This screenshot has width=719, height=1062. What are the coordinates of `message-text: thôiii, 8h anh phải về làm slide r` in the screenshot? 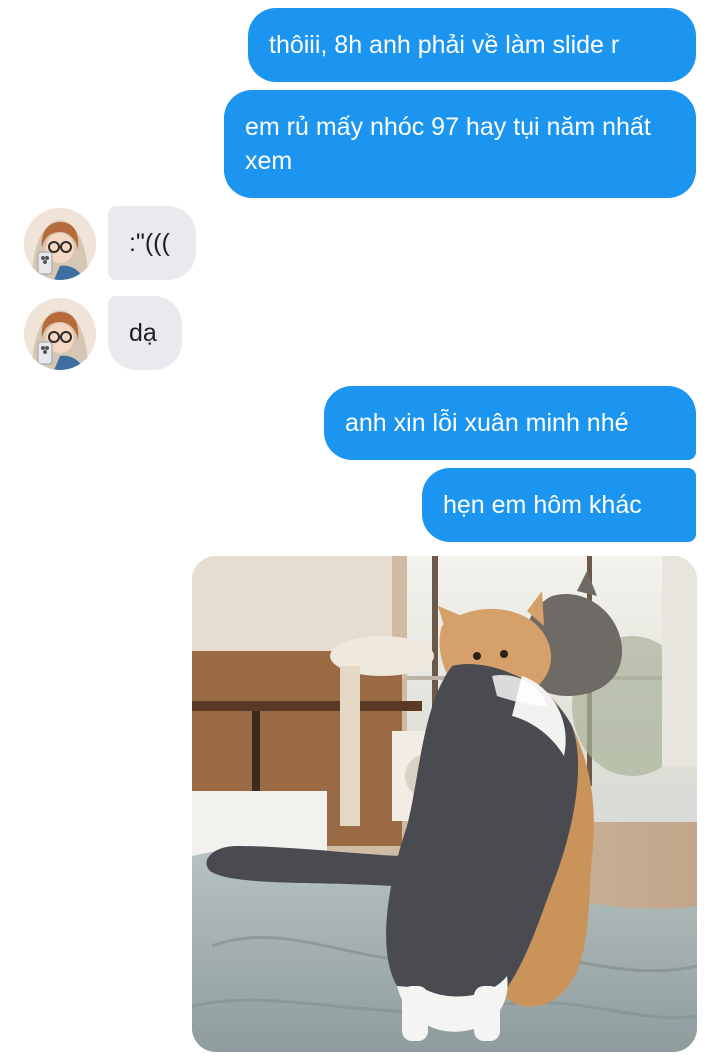 It's located at (444, 45).